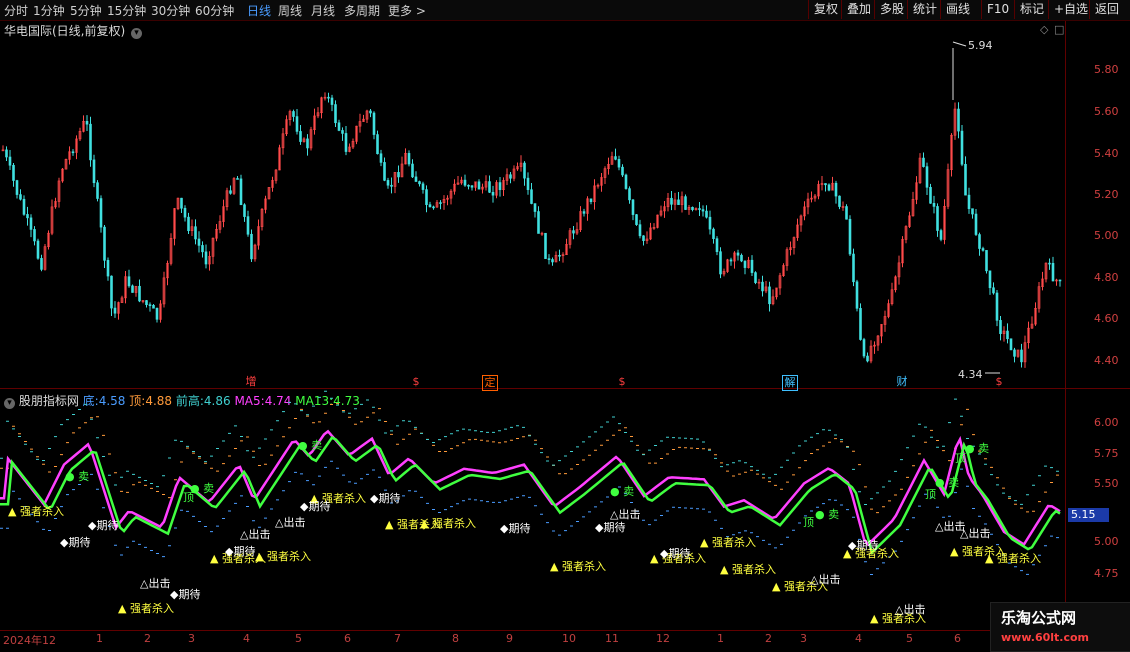 The width and height of the screenshot is (1130, 652). Describe the element at coordinates (1045, 637) in the screenshot. I see `watermark-url: www.60lt.com` at that location.